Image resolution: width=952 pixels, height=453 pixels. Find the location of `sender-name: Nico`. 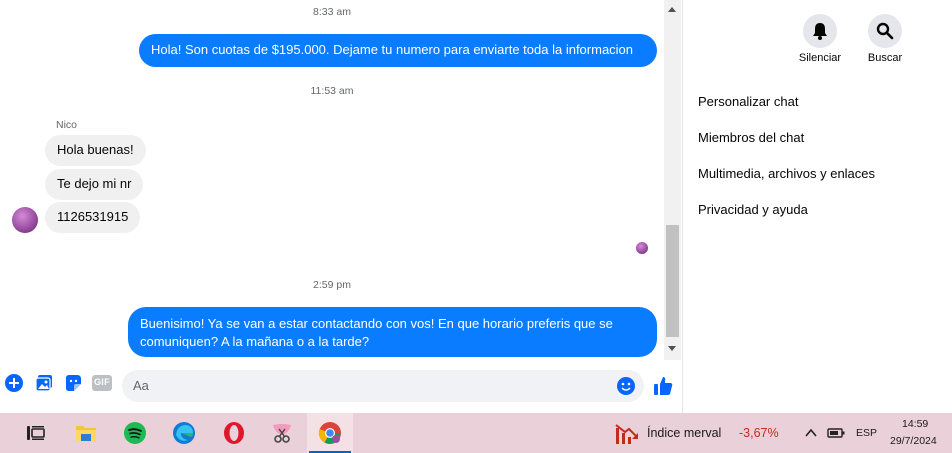

sender-name: Nico is located at coordinates (67, 125).